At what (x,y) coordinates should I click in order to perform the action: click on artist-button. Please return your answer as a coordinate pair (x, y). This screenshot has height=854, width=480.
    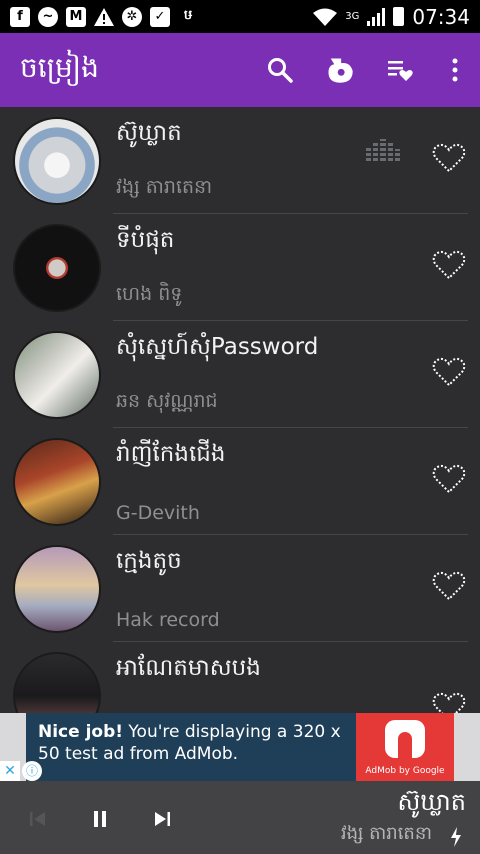
    Looking at the image, I should click on (340, 70).